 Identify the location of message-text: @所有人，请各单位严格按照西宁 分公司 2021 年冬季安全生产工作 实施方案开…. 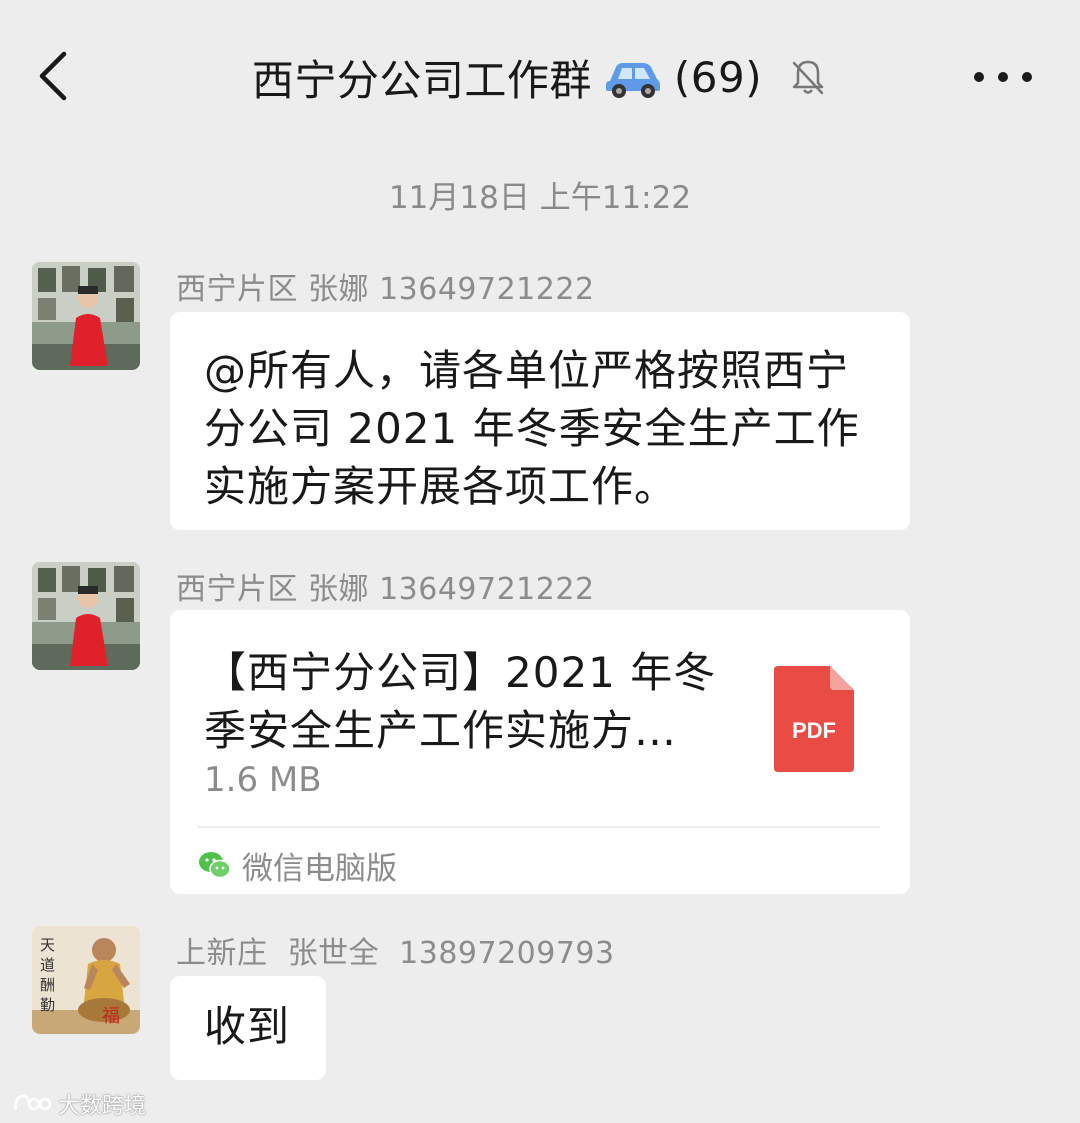
(532, 428).